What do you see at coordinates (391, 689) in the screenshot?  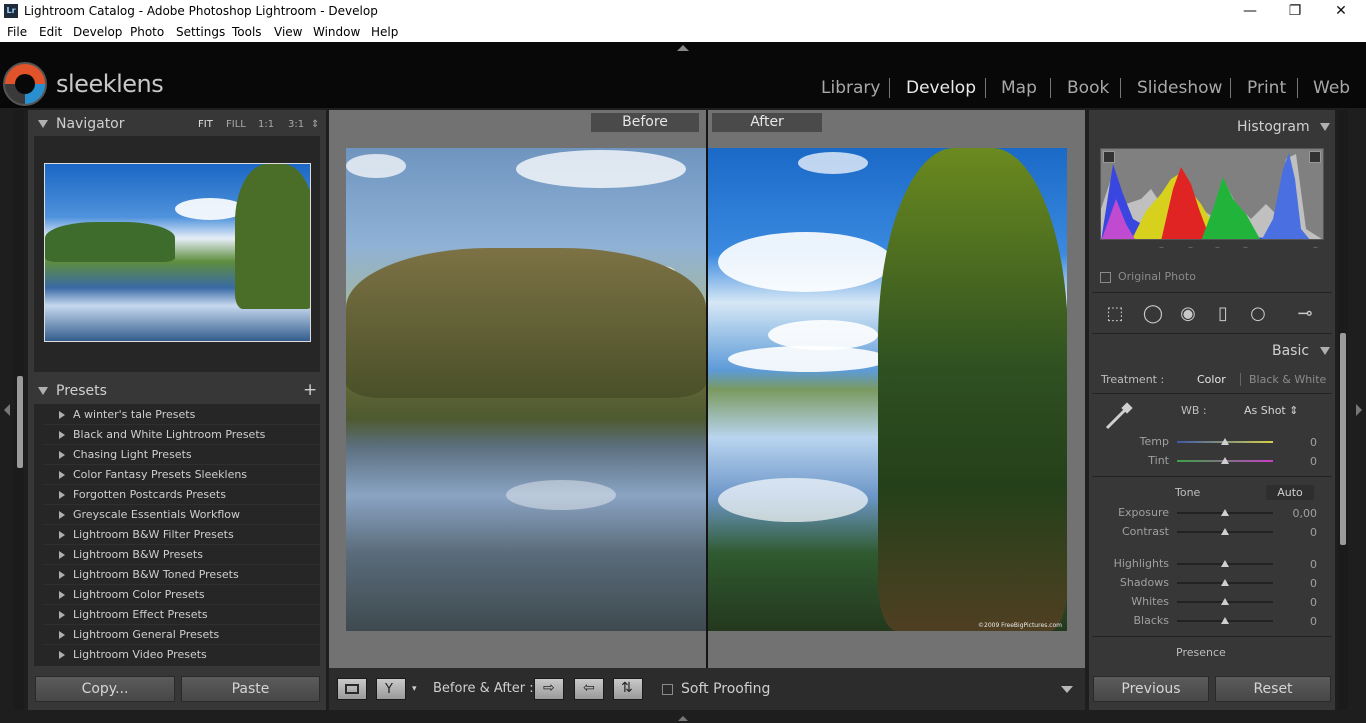 I see `before-after-view-icon: Y` at bounding box center [391, 689].